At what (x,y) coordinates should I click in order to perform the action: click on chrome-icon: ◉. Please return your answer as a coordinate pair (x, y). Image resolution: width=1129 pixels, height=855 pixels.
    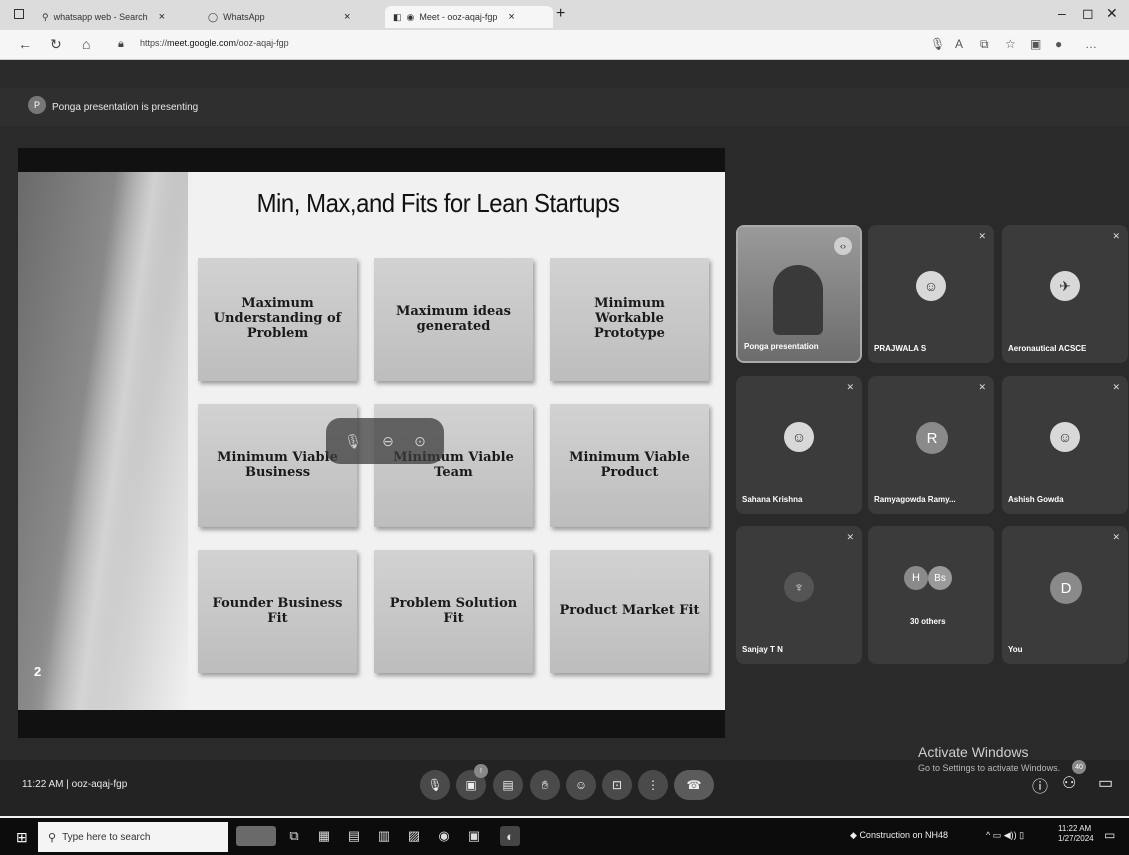
    Looking at the image, I should click on (444, 836).